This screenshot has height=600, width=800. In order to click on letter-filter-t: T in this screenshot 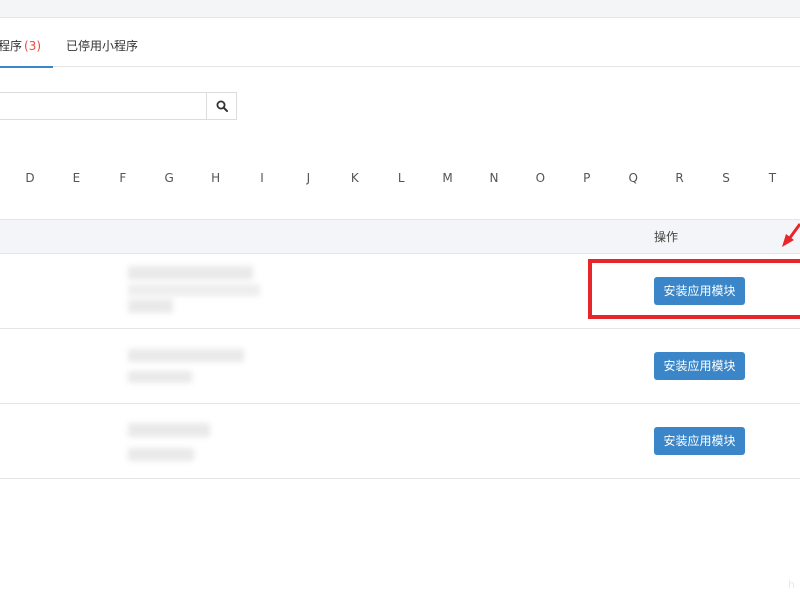, I will do `click(772, 178)`.